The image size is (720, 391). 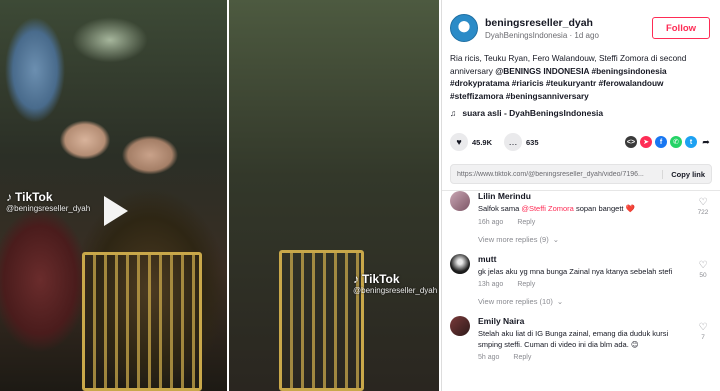 What do you see at coordinates (532, 142) in the screenshot?
I see `comment-count: 635` at bounding box center [532, 142].